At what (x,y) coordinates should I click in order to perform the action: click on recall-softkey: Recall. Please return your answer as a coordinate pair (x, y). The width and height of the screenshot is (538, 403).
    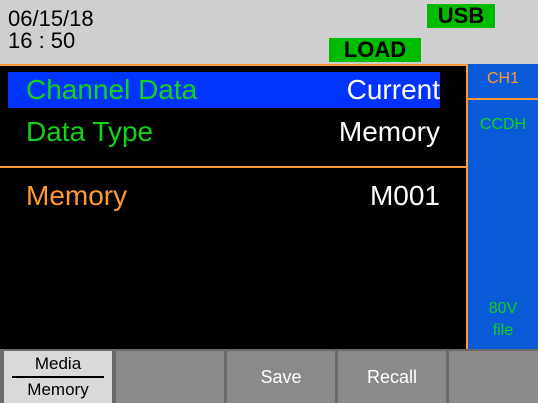
    Looking at the image, I should click on (392, 377).